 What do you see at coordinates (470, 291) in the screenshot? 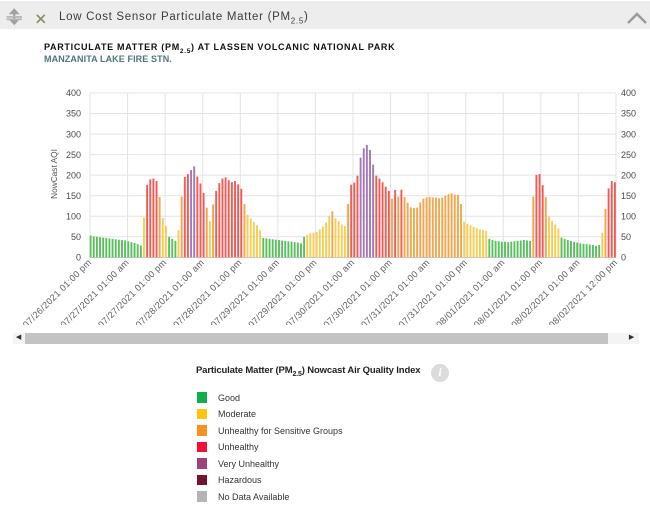
I see `svg-text: 08/01/2021 01:00 am` at bounding box center [470, 291].